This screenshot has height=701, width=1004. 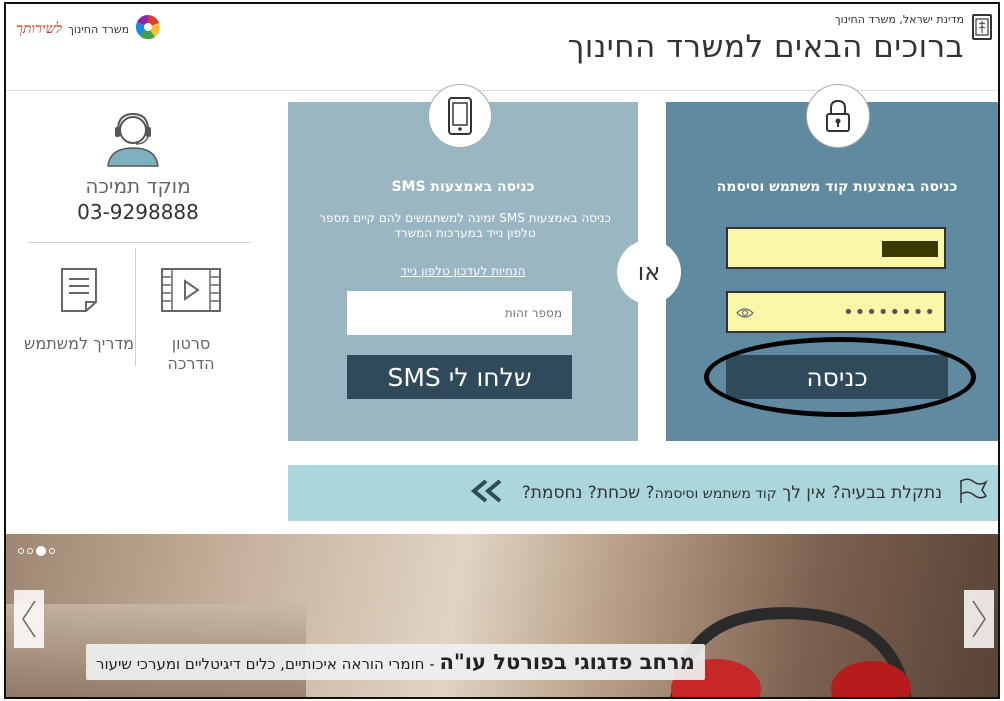 I want to click on trouble-text-small: קוד משתמש וסיסמה, so click(x=715, y=494).